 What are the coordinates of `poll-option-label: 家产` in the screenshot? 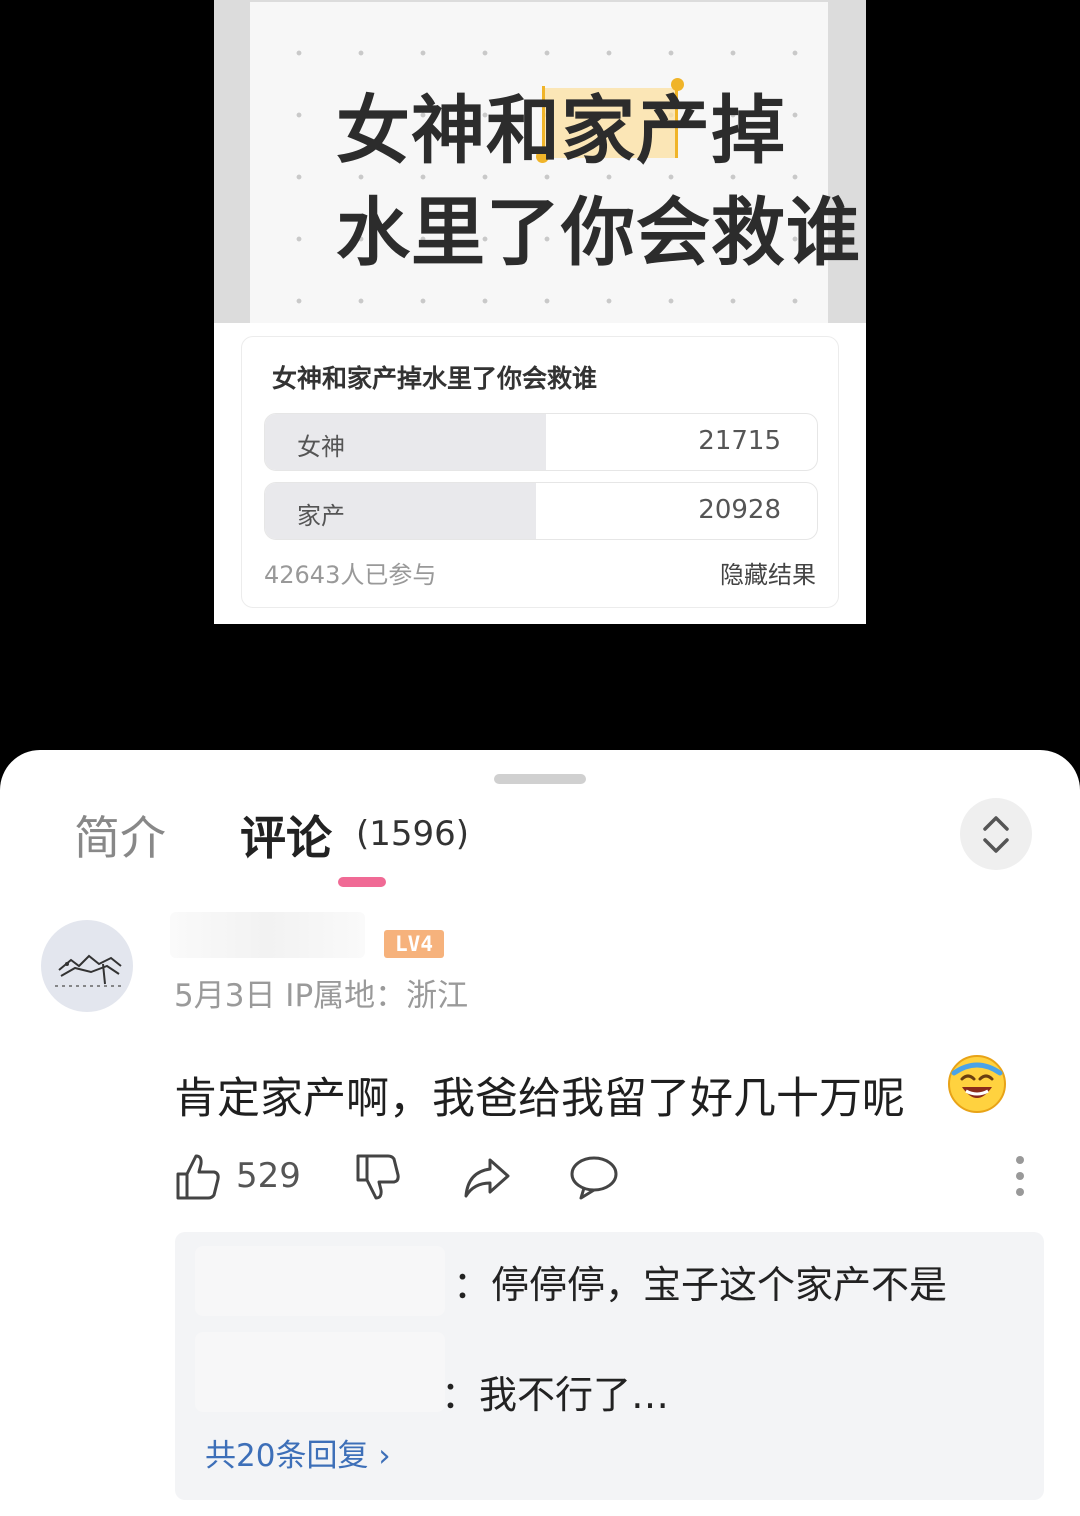 It's located at (321, 516).